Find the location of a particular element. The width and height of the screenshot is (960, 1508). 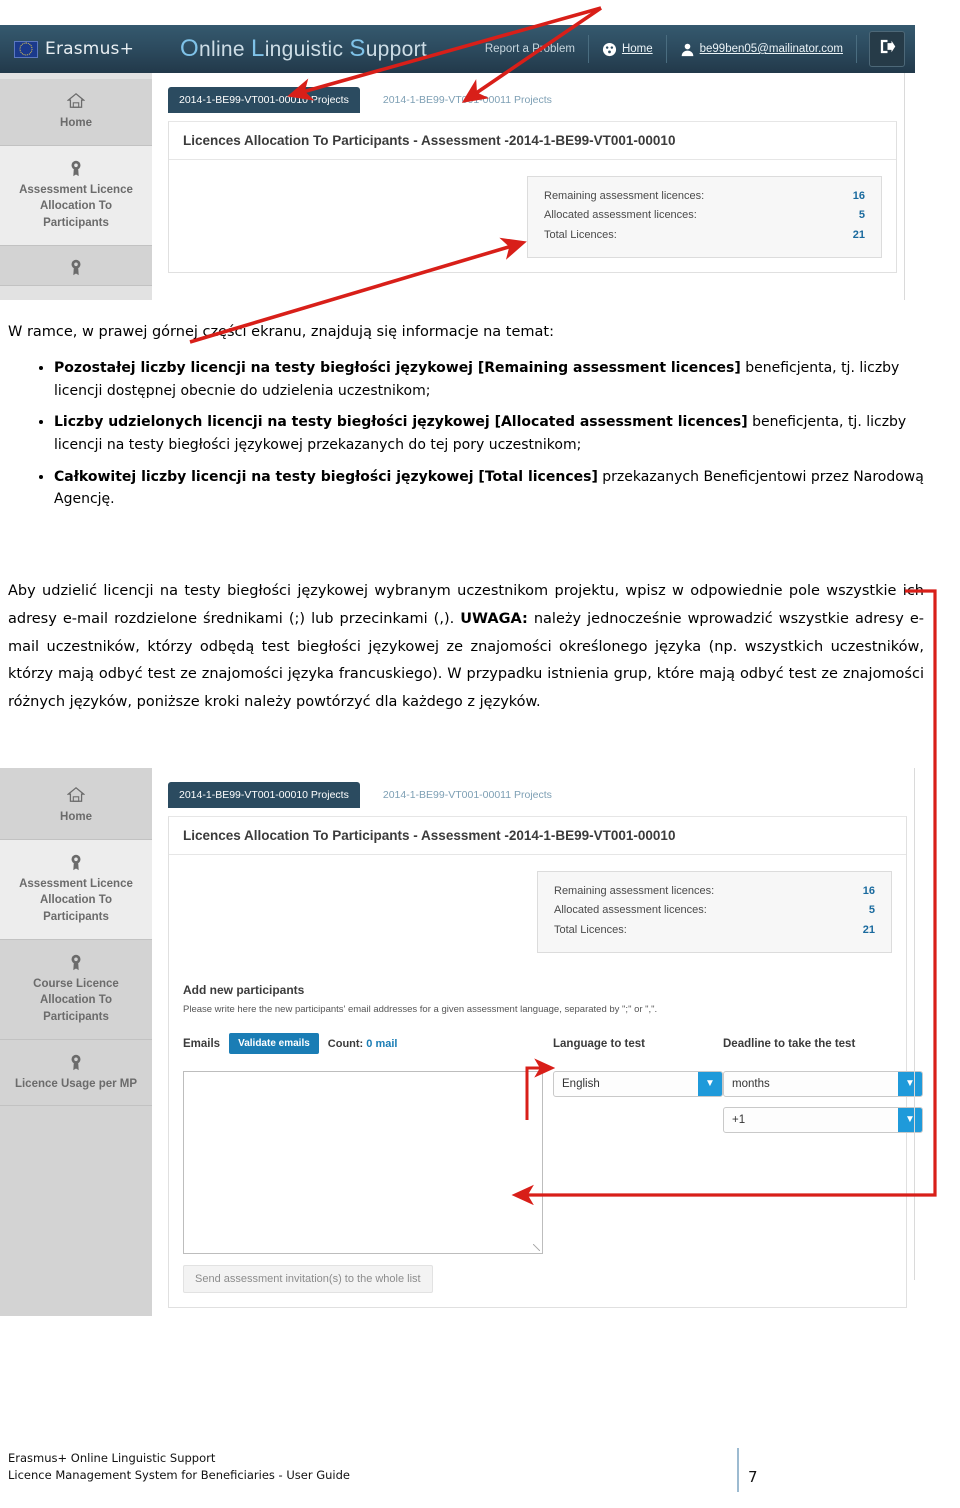

language-selected-value: English is located at coordinates (581, 1083).